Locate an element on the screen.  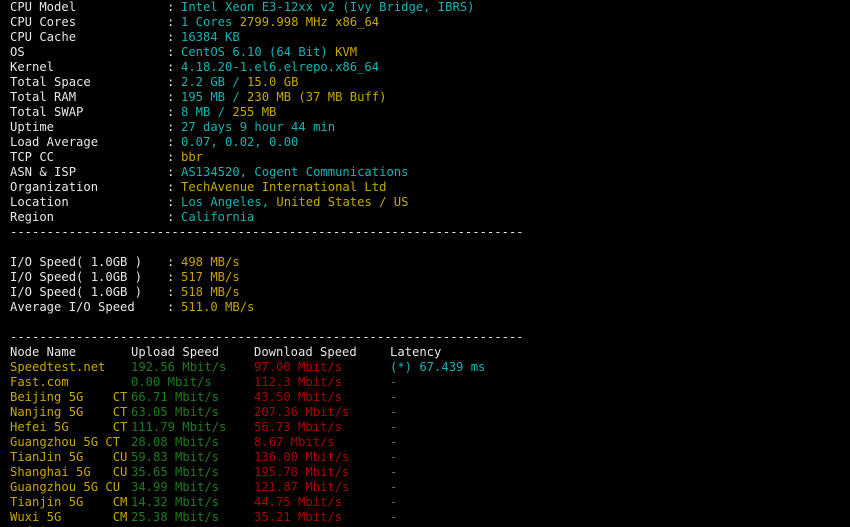
info-row: Total SWAP:8 MB / 255 MB is located at coordinates (425, 112).